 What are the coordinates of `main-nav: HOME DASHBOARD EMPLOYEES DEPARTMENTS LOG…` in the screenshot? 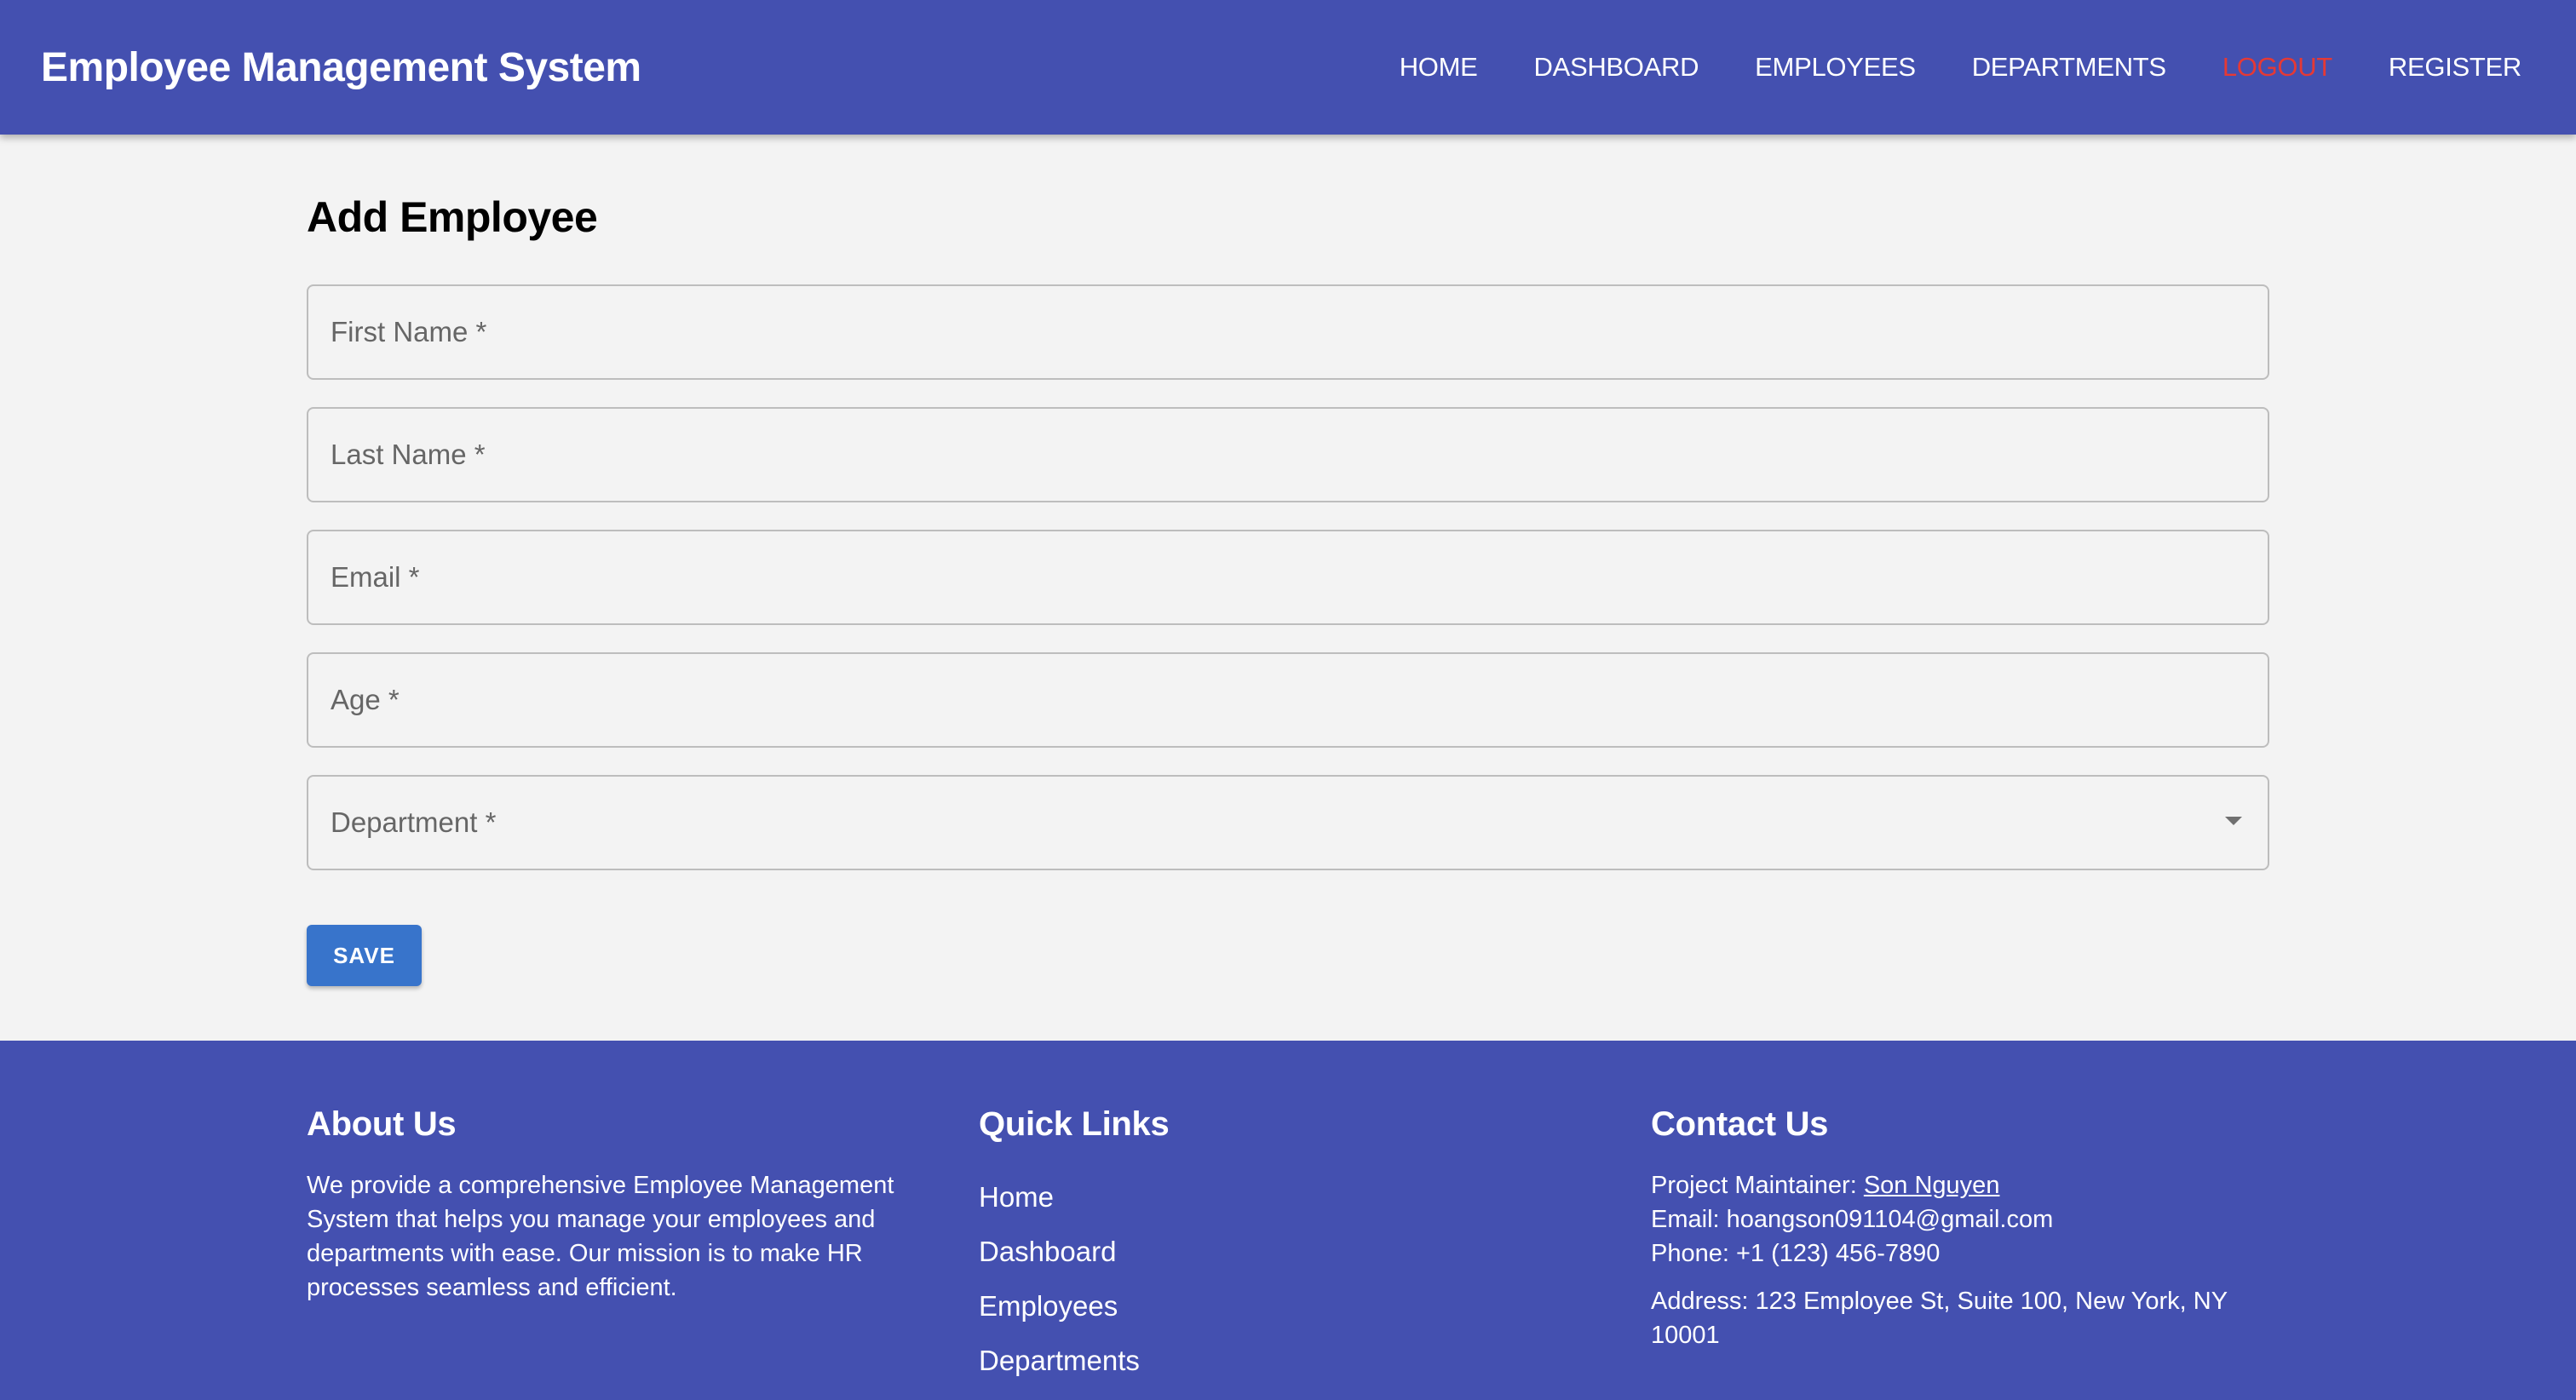 It's located at (1933, 67).